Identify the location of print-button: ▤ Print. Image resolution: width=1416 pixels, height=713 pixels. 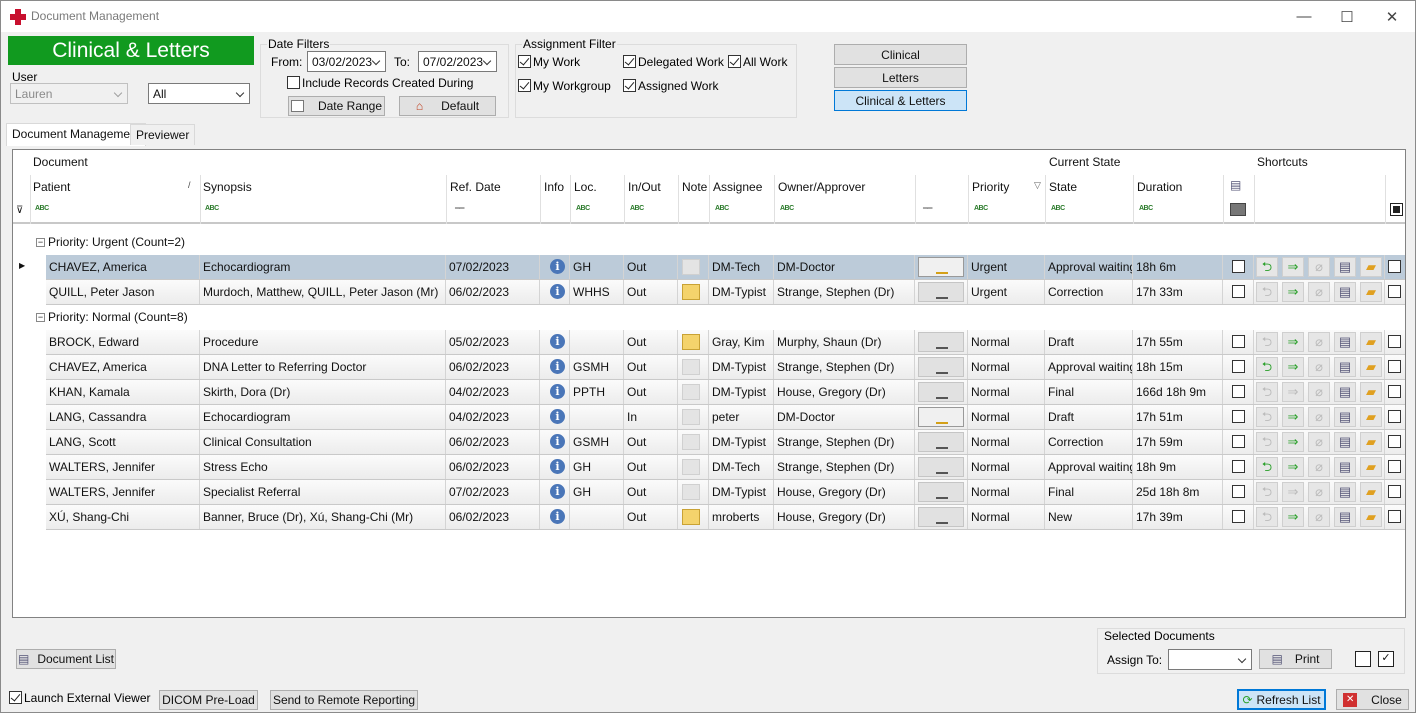
(1295, 659).